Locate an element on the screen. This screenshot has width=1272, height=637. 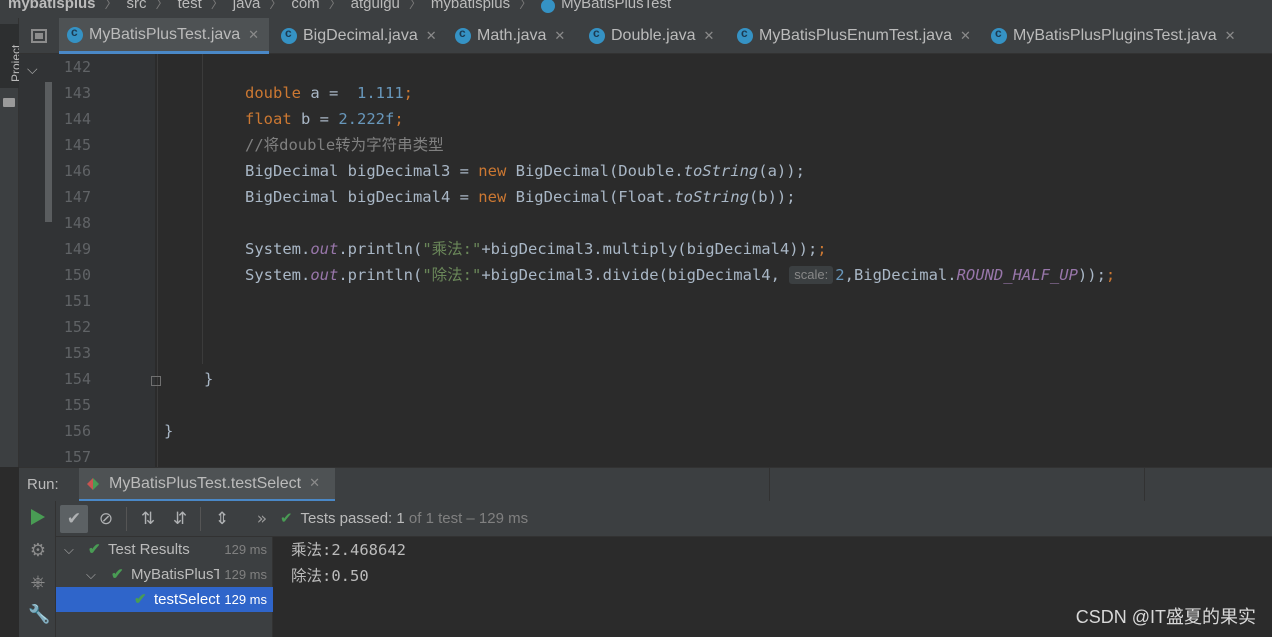
test-status: ✔ Tests passed: 1 of 1 test – 129 ms is located at coordinates (404, 518).